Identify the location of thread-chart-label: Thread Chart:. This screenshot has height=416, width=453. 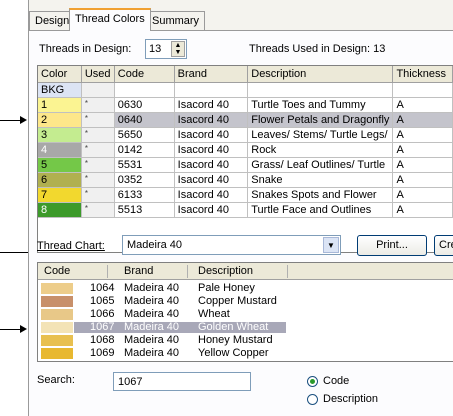
(71, 246).